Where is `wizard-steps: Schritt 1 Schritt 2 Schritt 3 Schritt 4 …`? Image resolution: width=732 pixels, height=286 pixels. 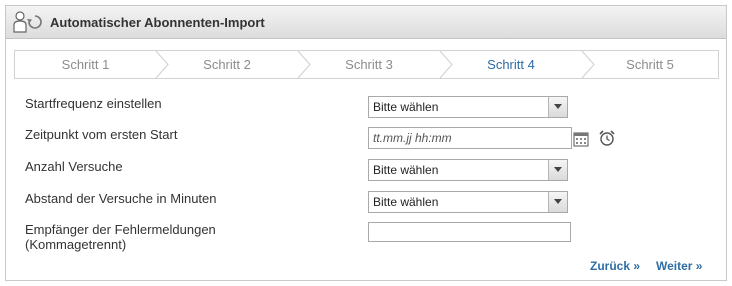
wizard-steps: Schritt 1 Schritt 2 Schritt 3 Schritt 4 … is located at coordinates (366, 64).